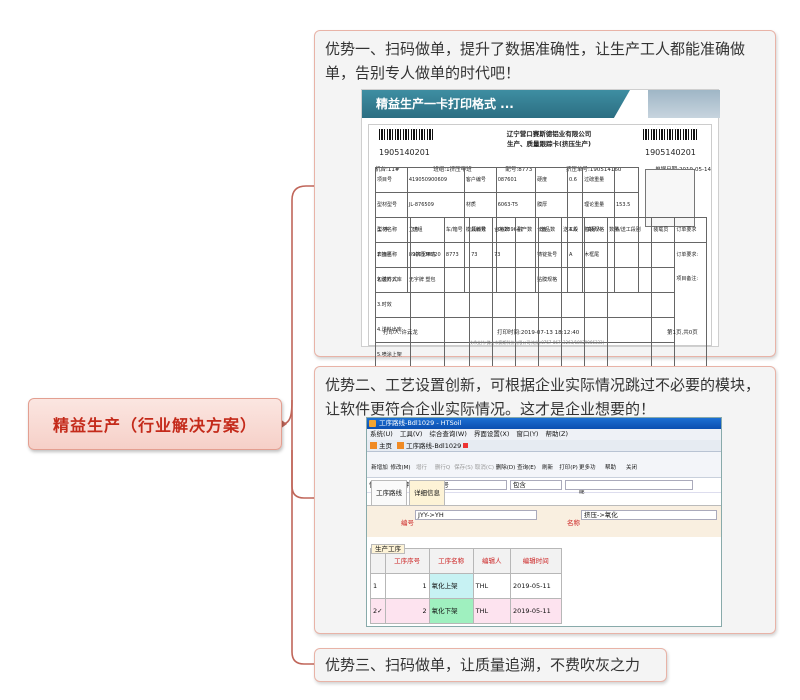 Image resolution: width=800 pixels, height=700 pixels. What do you see at coordinates (400, 445) in the screenshot?
I see `document-icon` at bounding box center [400, 445].